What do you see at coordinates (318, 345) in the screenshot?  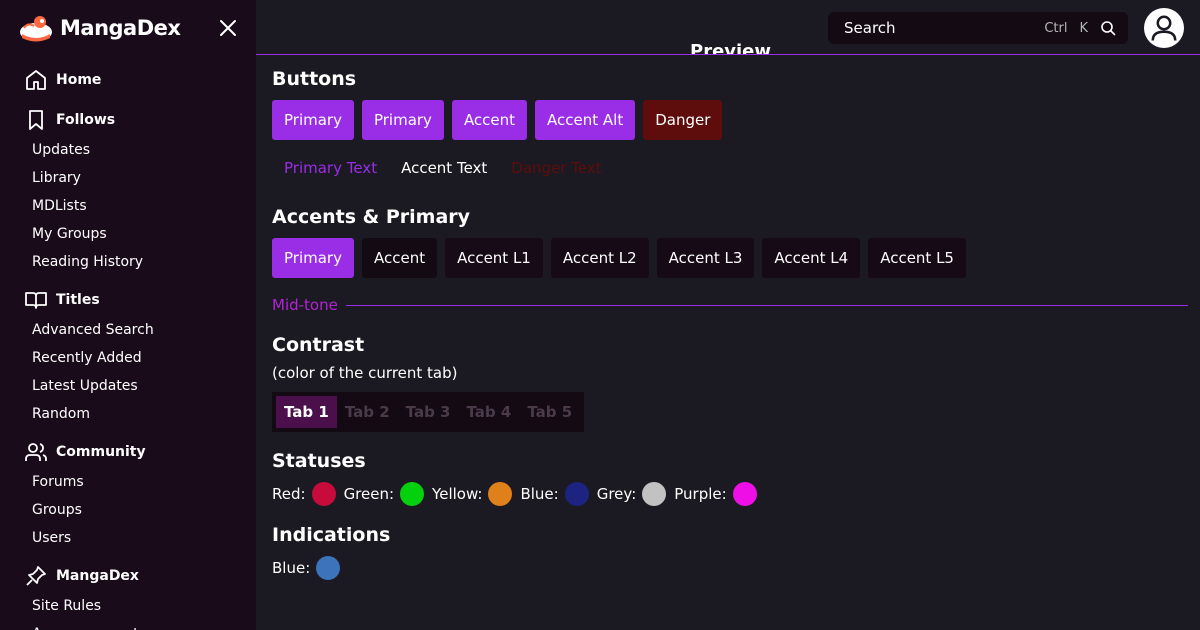 I see `section-title-contrast: Contrast` at bounding box center [318, 345].